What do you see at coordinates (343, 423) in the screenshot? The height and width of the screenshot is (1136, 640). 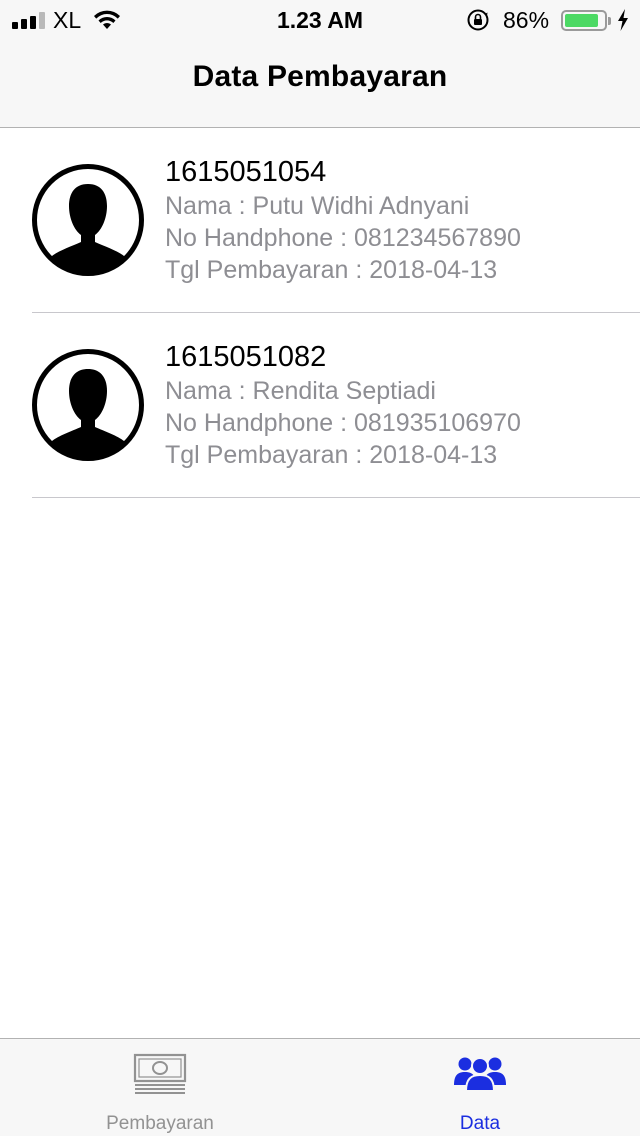 I see `phone-text: No Handphone : 081935106970` at bounding box center [343, 423].